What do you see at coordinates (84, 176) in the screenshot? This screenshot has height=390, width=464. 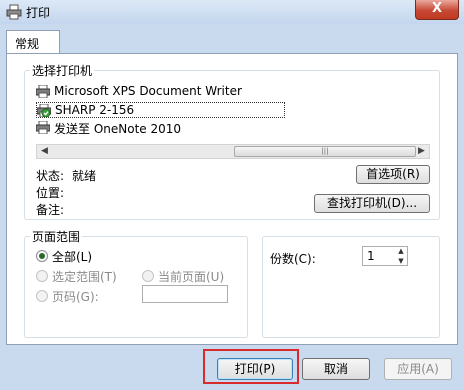 I see `status-value: 就绪` at bounding box center [84, 176].